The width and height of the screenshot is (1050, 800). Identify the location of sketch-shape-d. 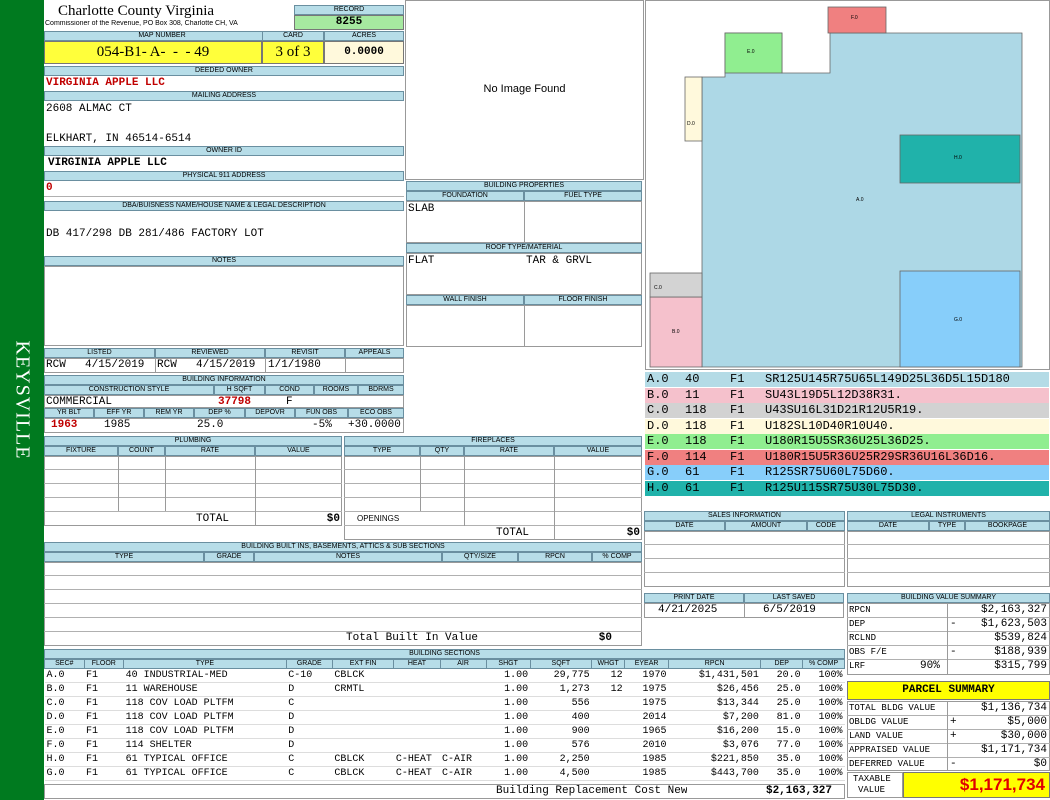
(693, 109).